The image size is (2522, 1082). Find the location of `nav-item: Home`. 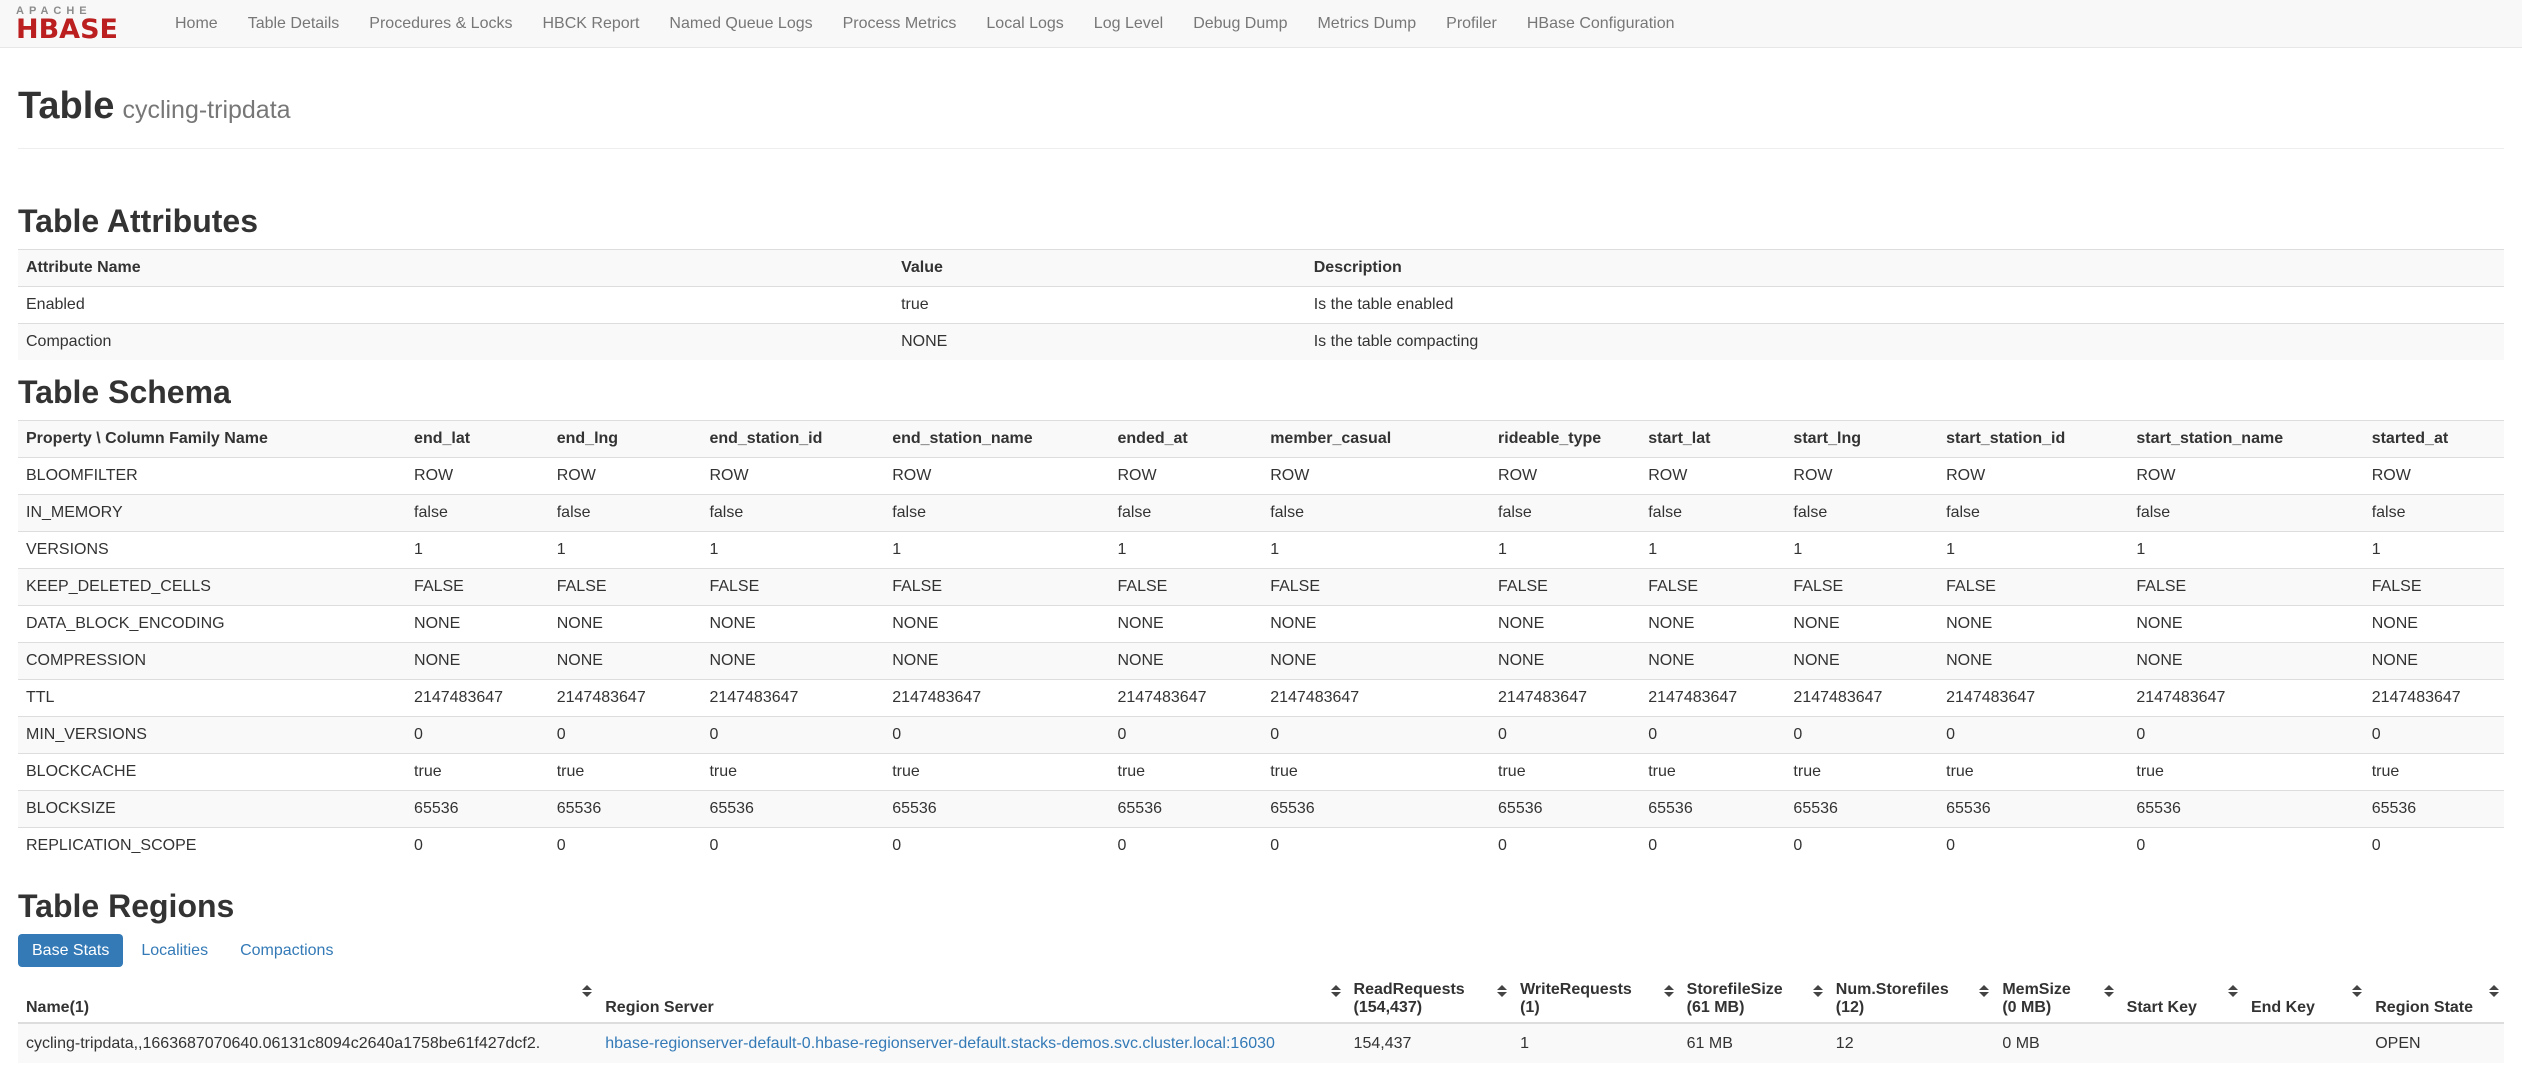

nav-item: Home is located at coordinates (196, 24).